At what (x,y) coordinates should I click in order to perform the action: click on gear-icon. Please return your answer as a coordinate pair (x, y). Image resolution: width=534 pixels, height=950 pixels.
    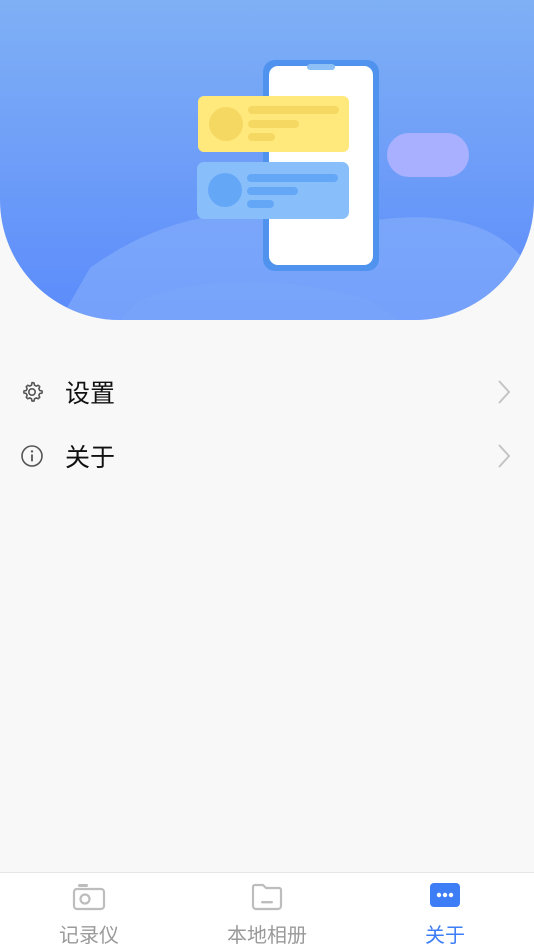
    Looking at the image, I should click on (32, 392).